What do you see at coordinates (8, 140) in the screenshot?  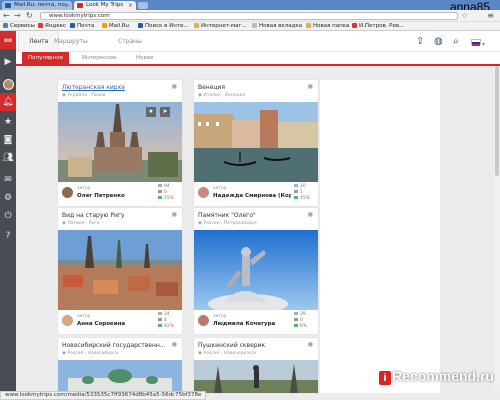 I see `camera-icon: ◙` at bounding box center [8, 140].